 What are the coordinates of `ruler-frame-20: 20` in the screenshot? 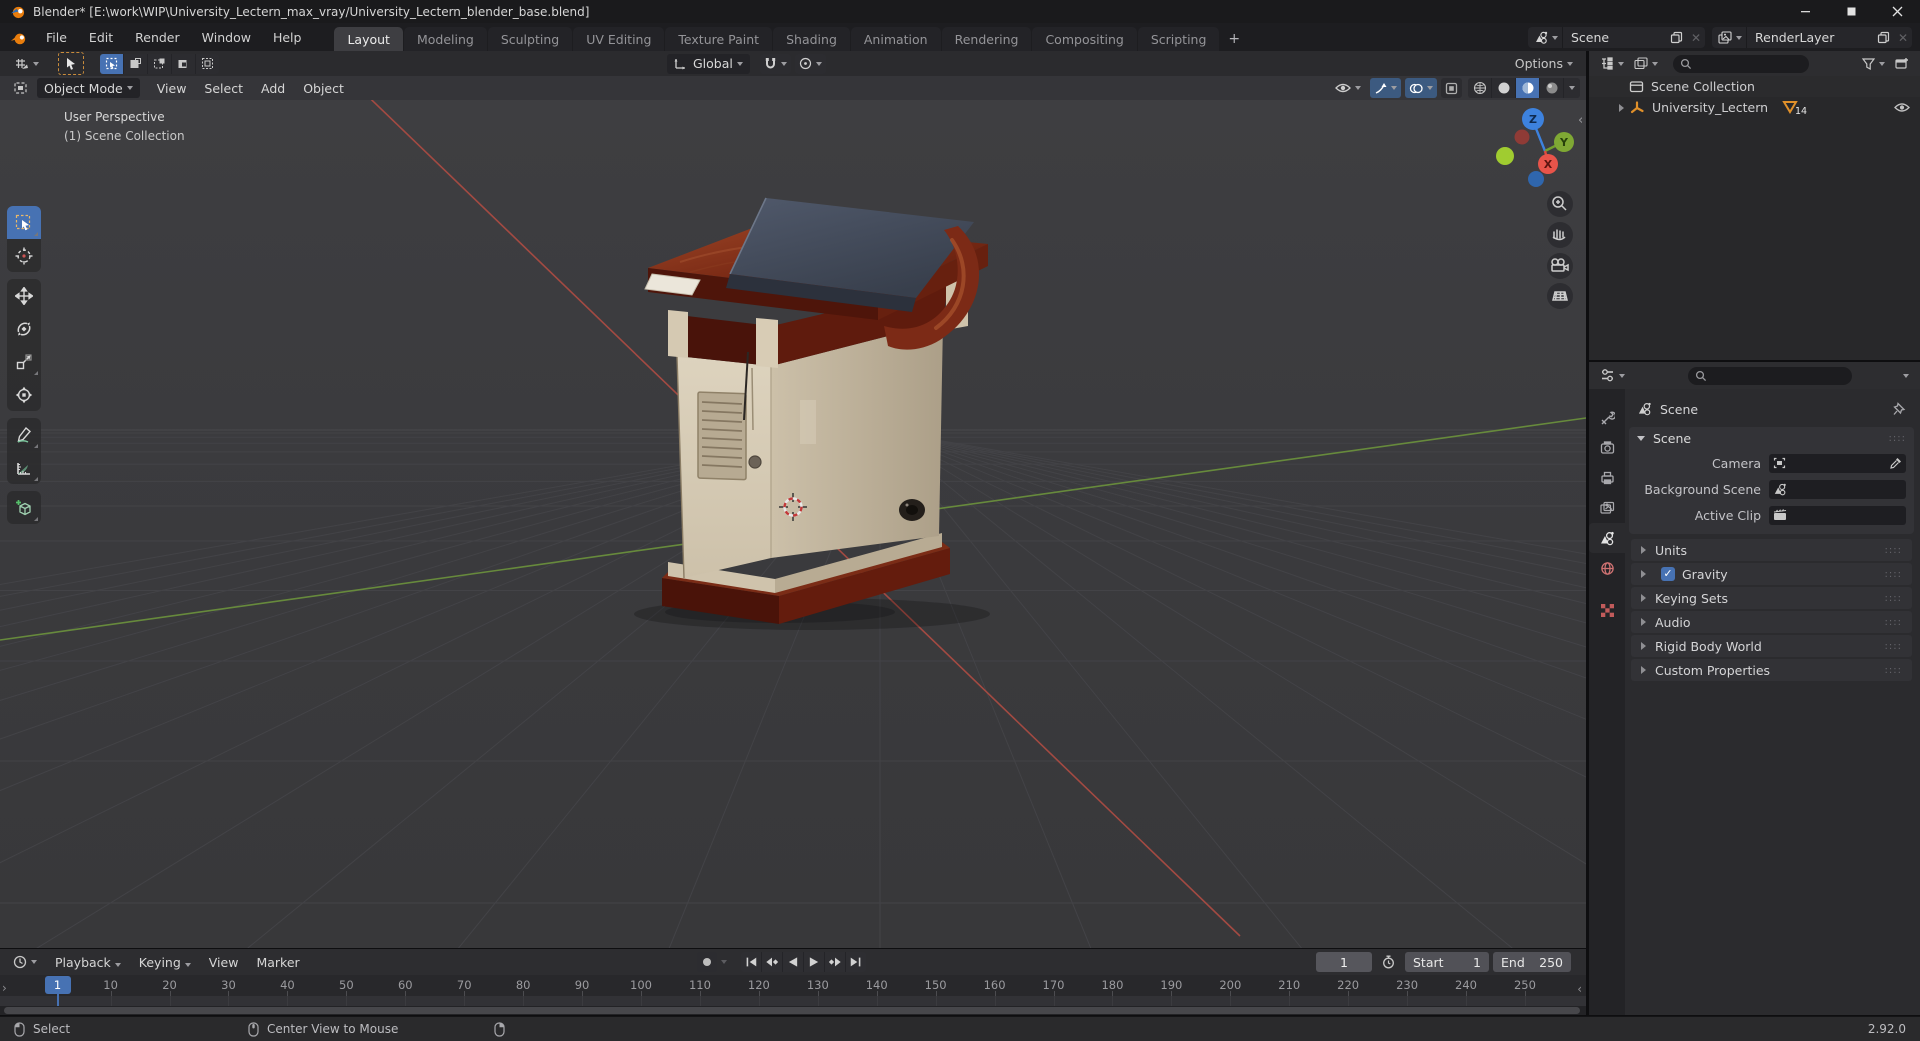 It's located at (170, 985).